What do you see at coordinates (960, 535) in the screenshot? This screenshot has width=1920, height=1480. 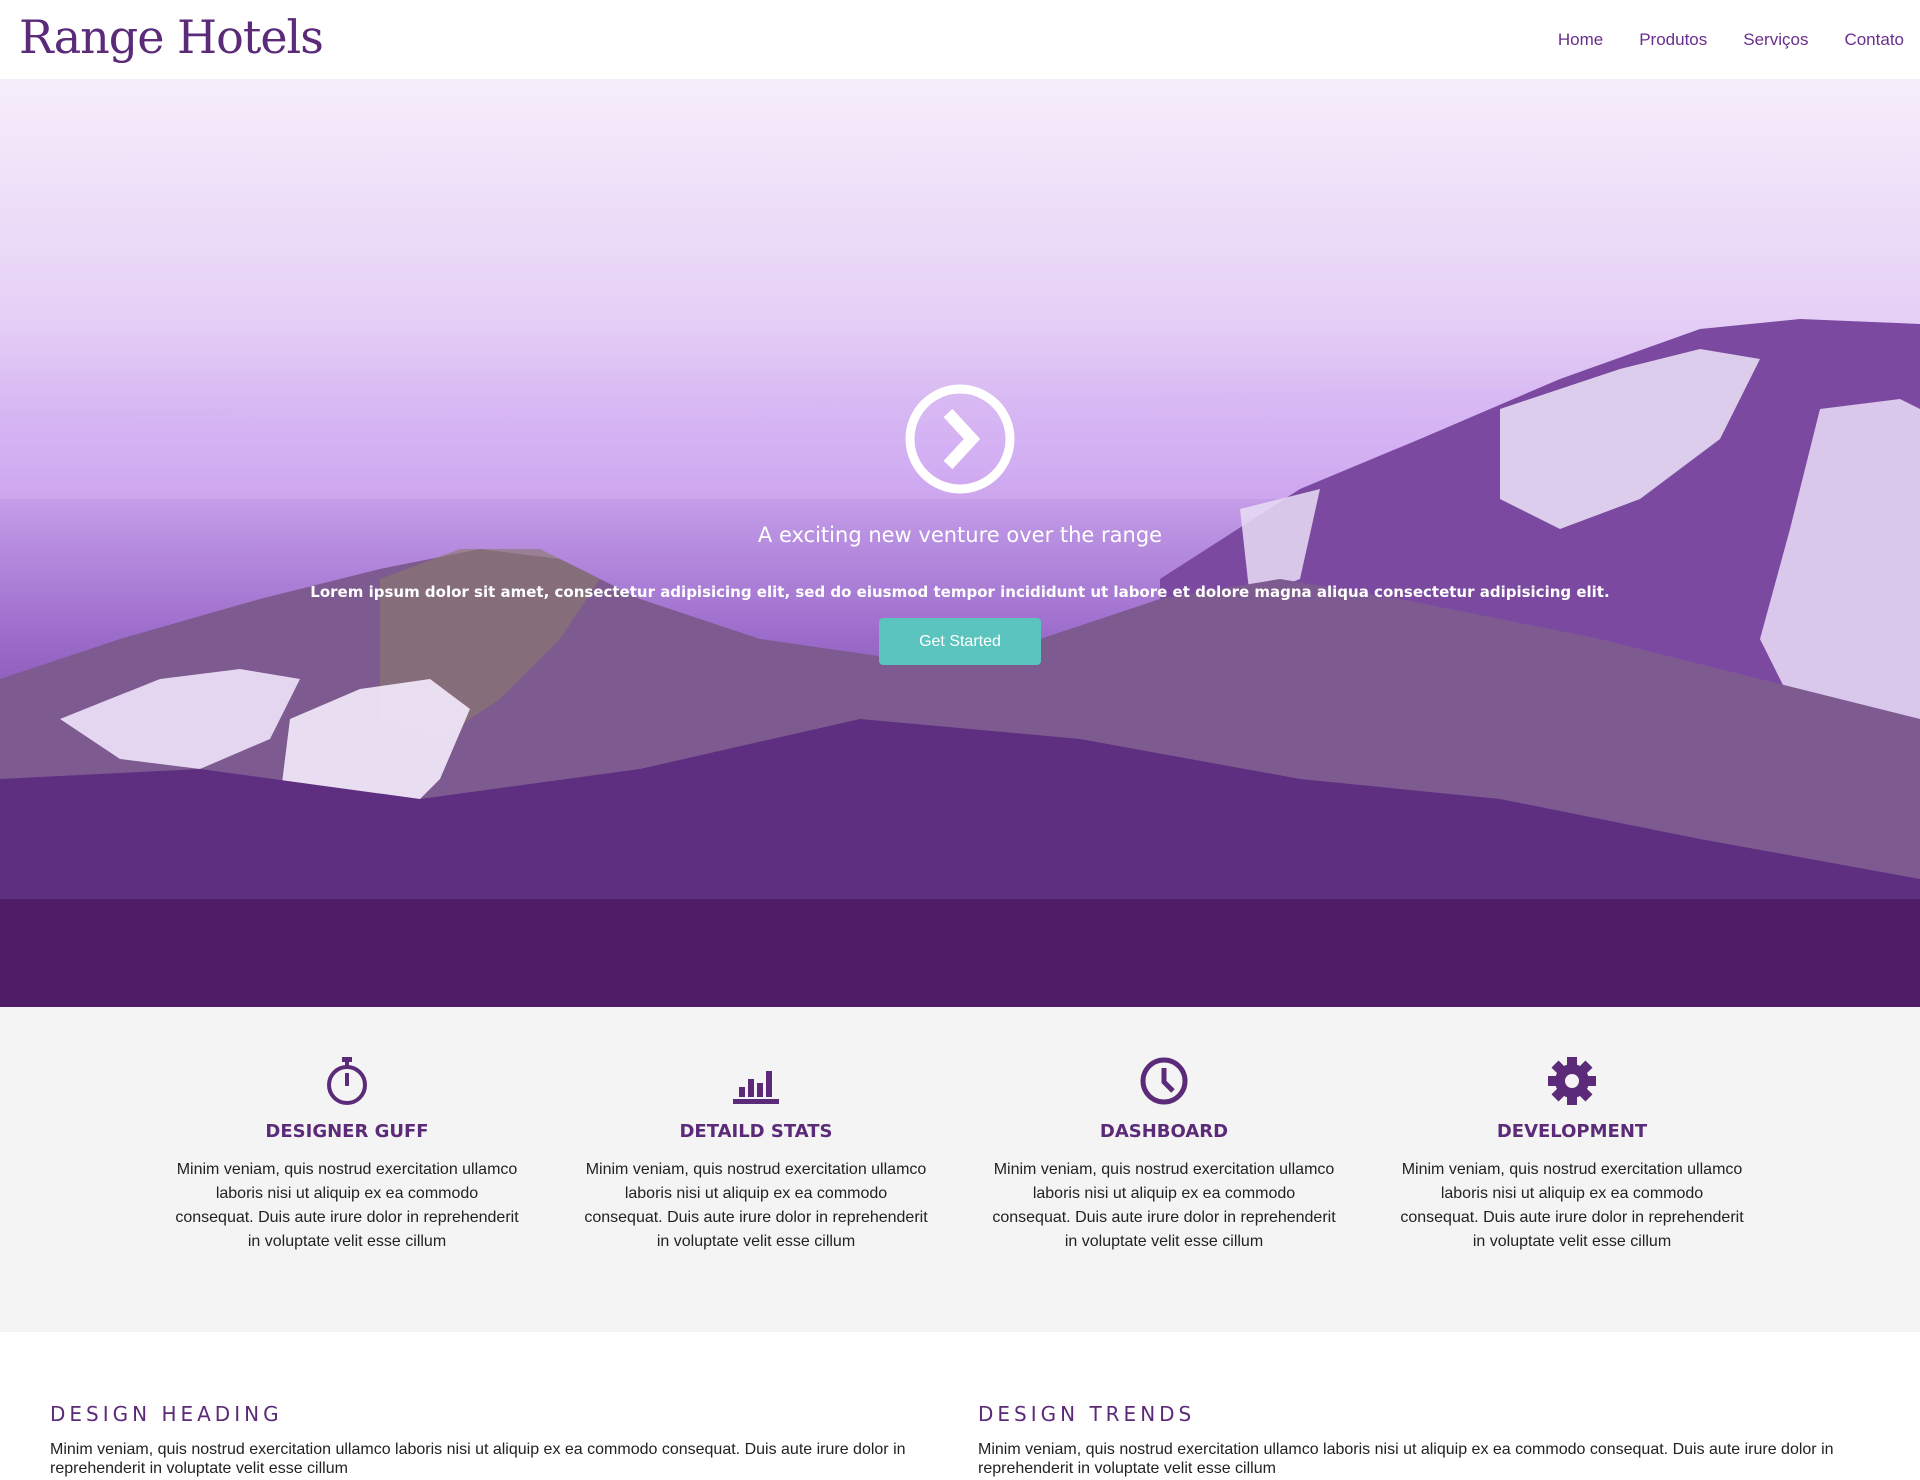 I see `hero-title: A exciting new venture over the range` at bounding box center [960, 535].